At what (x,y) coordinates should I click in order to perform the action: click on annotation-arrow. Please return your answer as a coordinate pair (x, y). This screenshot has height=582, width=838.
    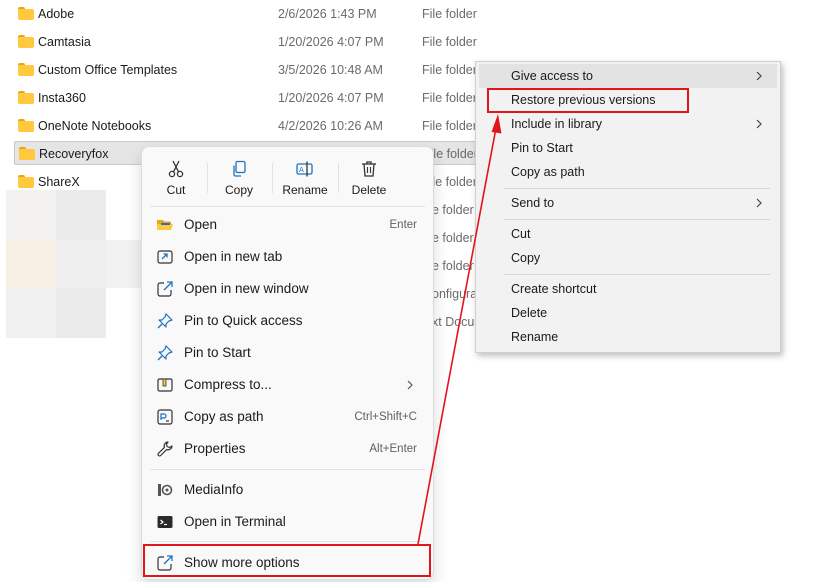
    Looking at the image, I should click on (459, 329).